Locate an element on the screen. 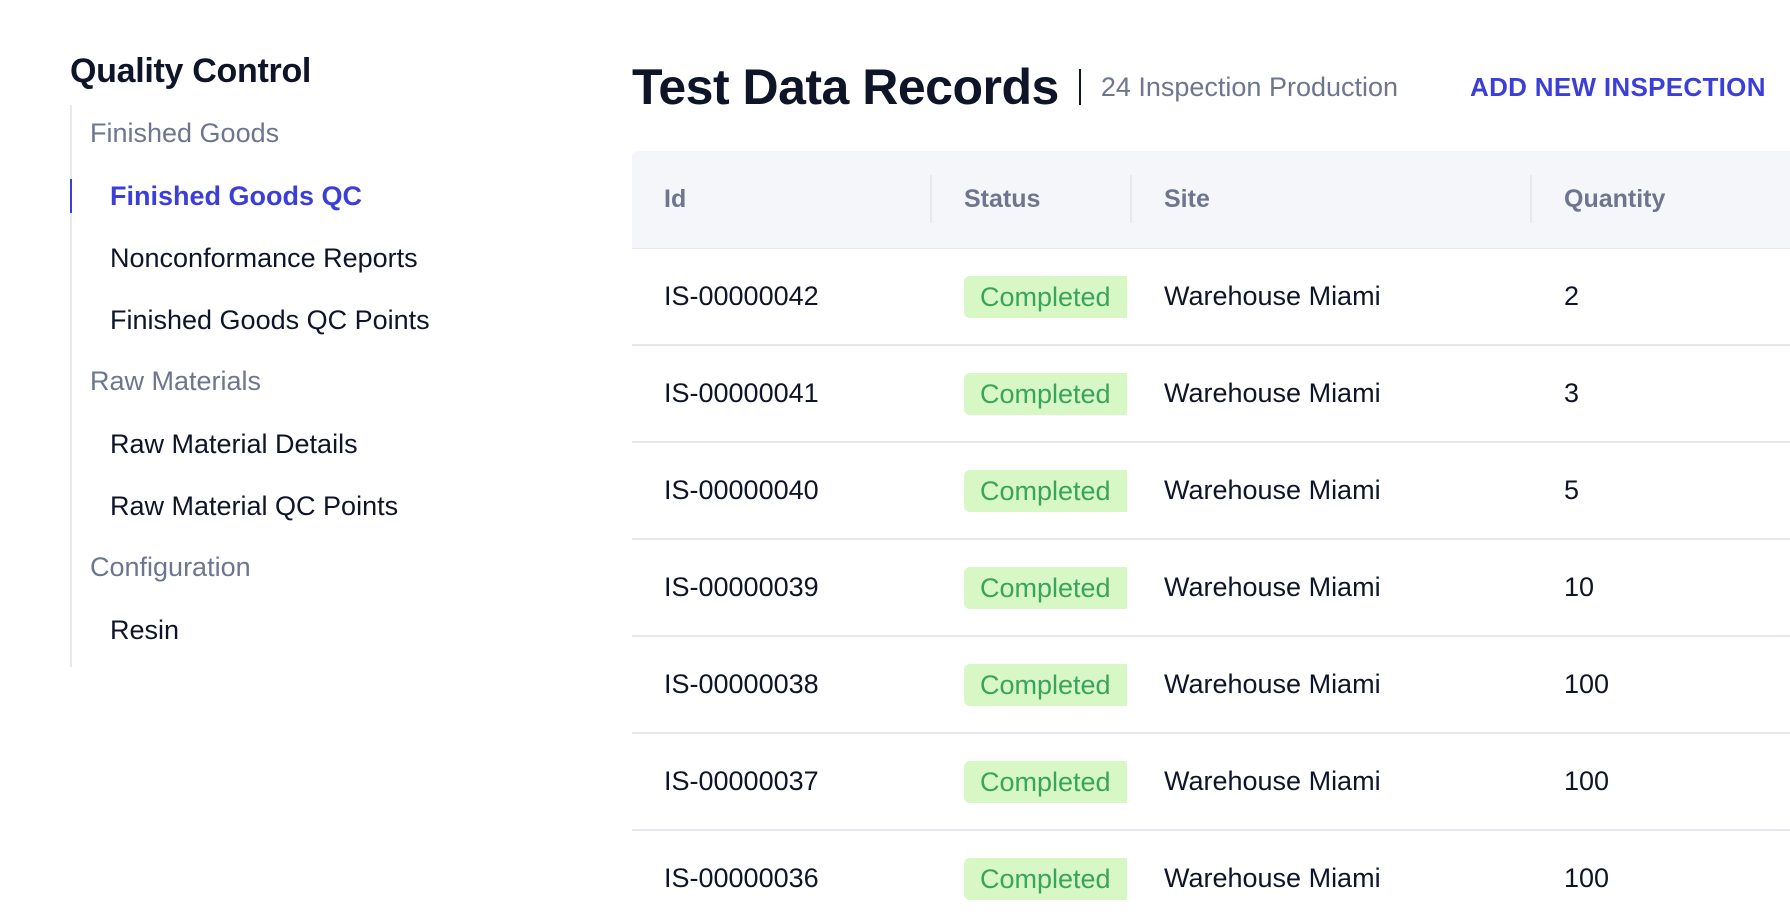 The height and width of the screenshot is (924, 1790). cell-id: IS-00000040 is located at coordinates (741, 490).